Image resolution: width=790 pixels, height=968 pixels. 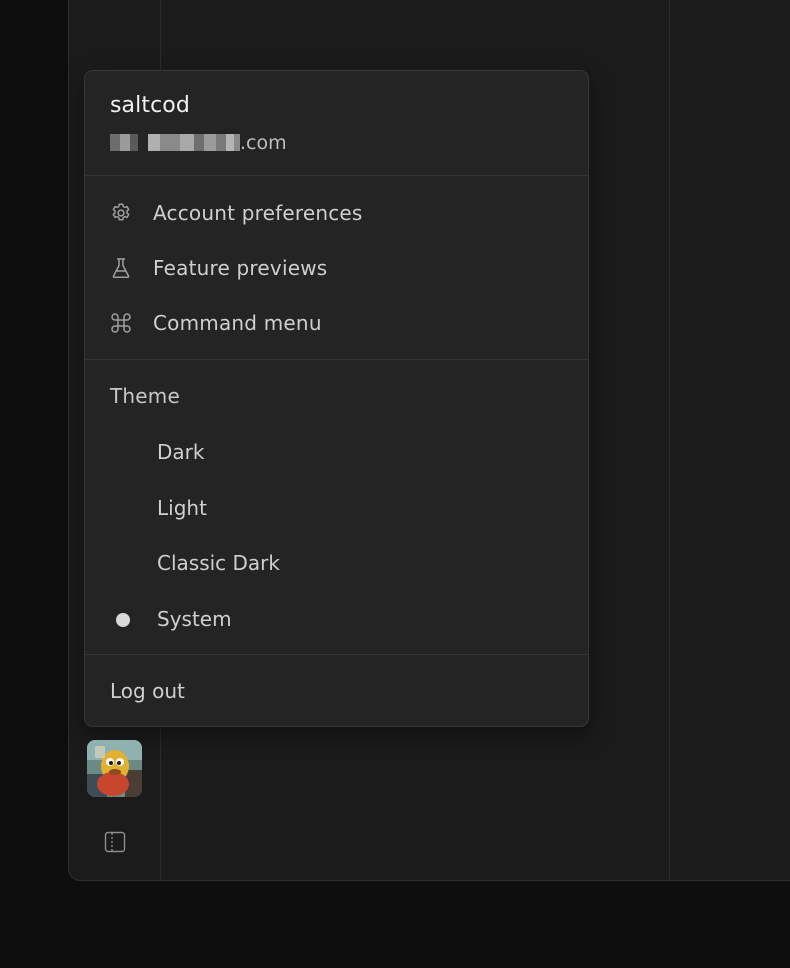 What do you see at coordinates (336, 323) in the screenshot?
I see `menu-item-command-menu: Command menu` at bounding box center [336, 323].